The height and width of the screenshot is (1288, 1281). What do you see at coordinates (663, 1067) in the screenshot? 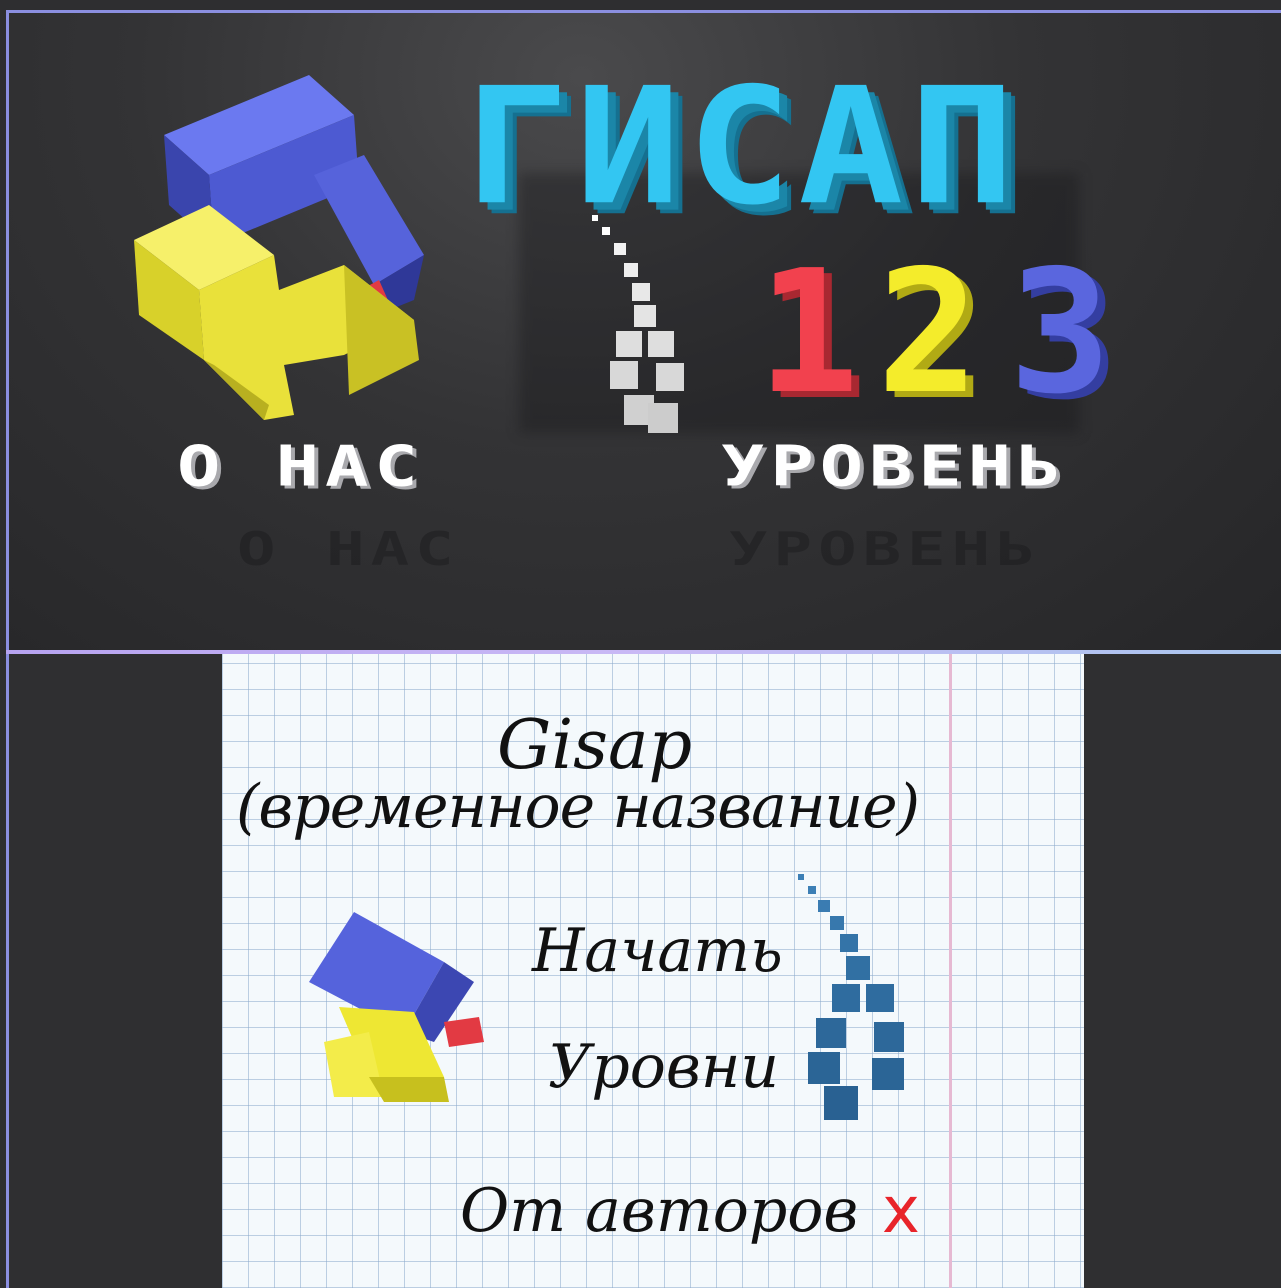
I see `levels-button: Уровни` at bounding box center [663, 1067].